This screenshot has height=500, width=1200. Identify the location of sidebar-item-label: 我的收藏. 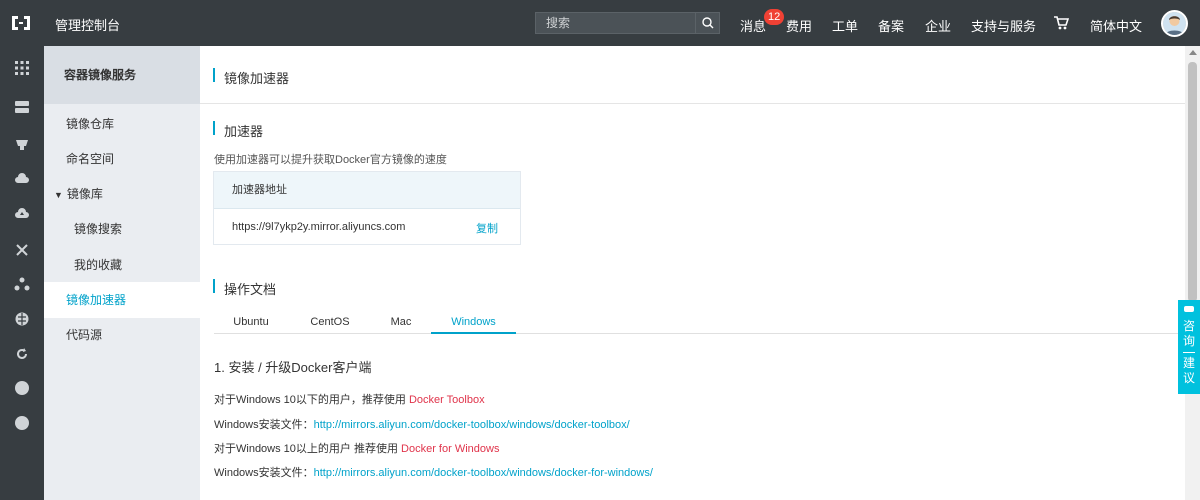
(98, 265).